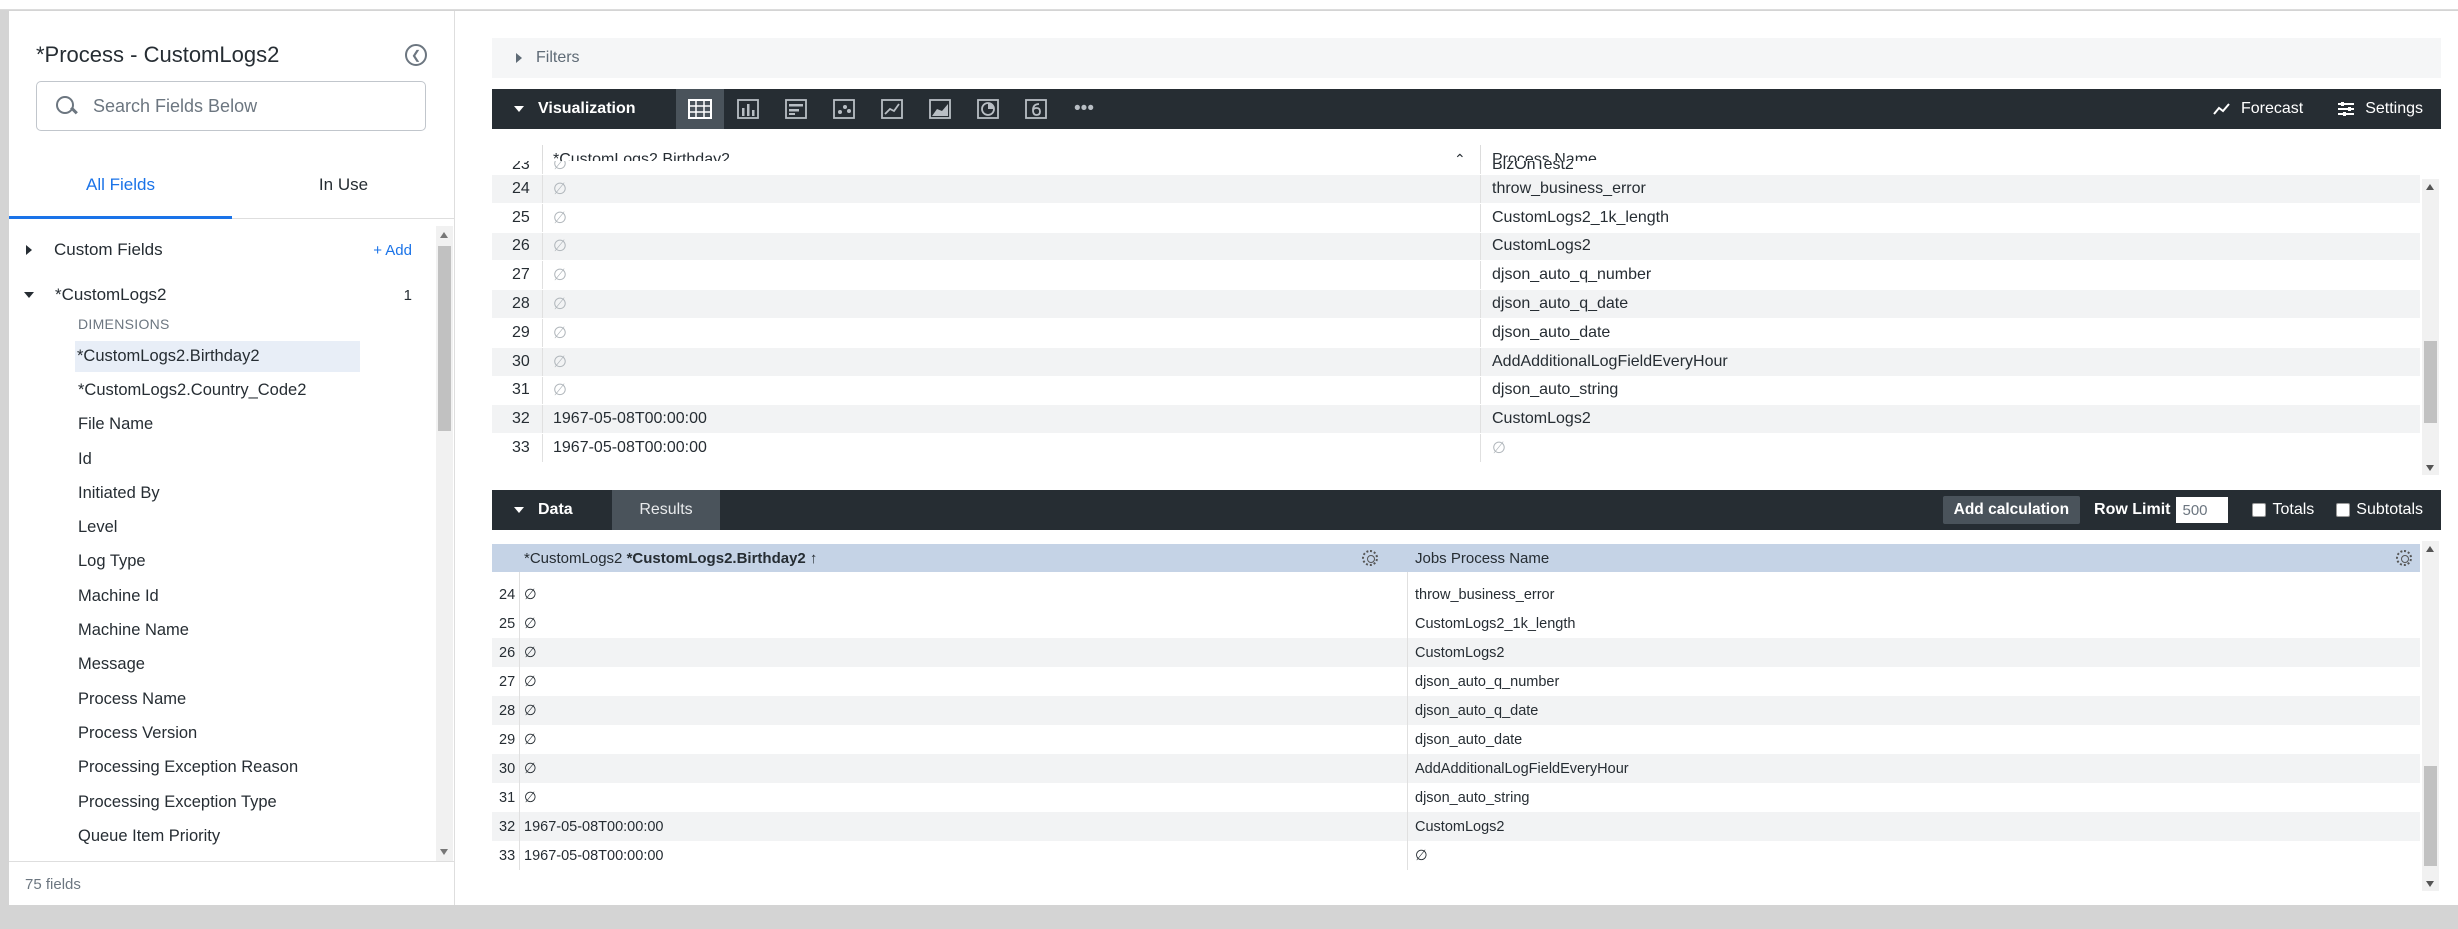  Describe the element at coordinates (1466, 109) in the screenshot. I see `visualization-toolbar: Visualization ••• Forecast Settings` at that location.